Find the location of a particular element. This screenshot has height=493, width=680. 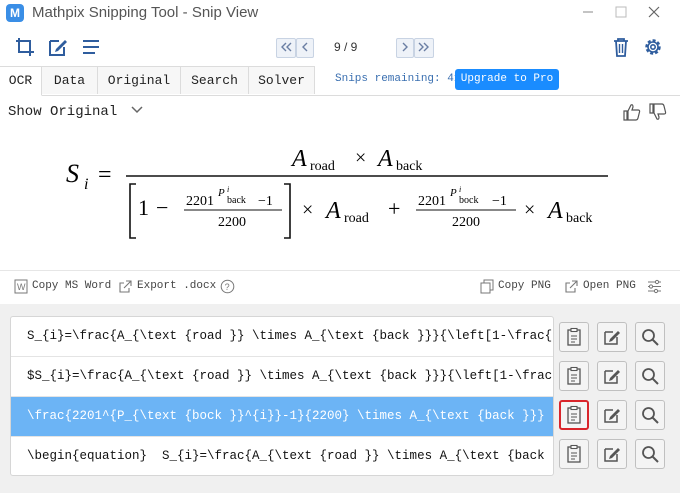

copy-result-button-highlighted is located at coordinates (574, 415).